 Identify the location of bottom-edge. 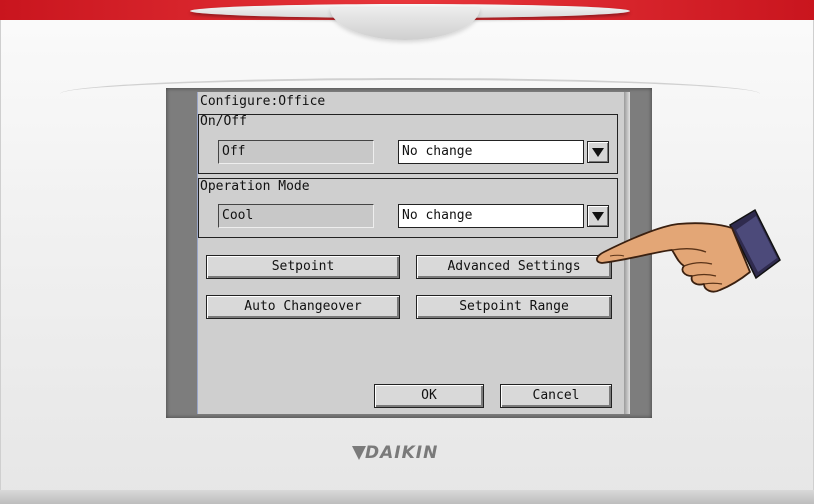
(407, 497).